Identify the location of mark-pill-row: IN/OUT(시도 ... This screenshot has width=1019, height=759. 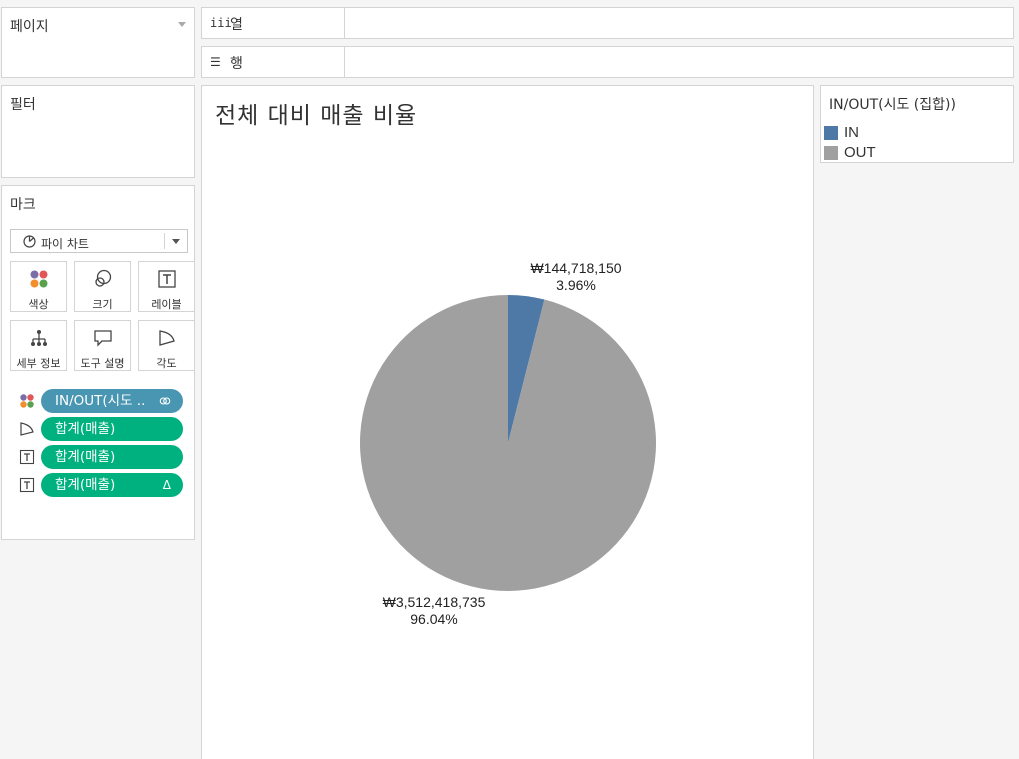
(102, 401).